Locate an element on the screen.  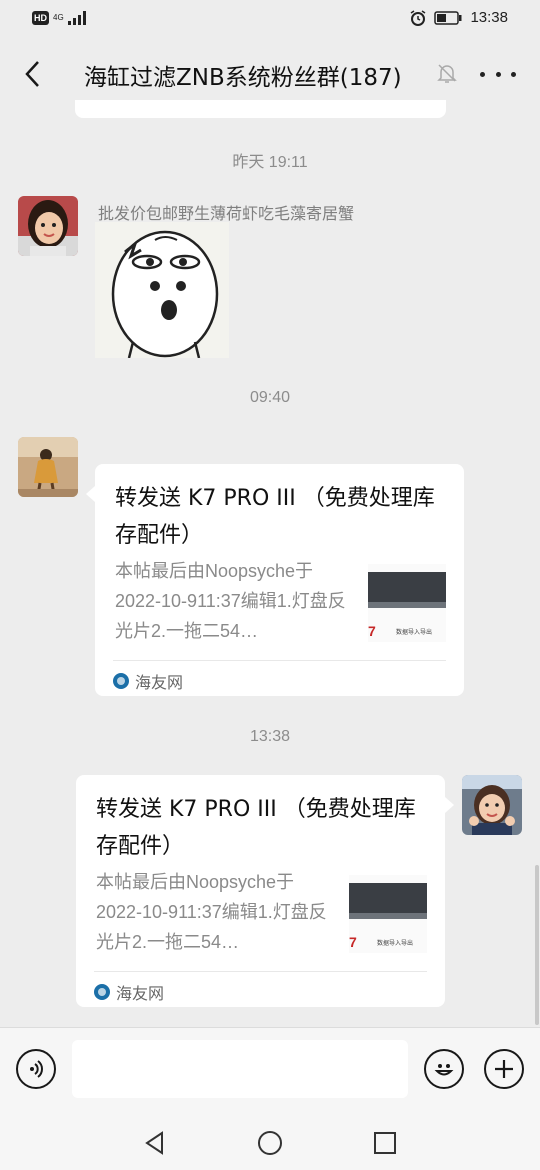
sticker-image is located at coordinates (162, 290).